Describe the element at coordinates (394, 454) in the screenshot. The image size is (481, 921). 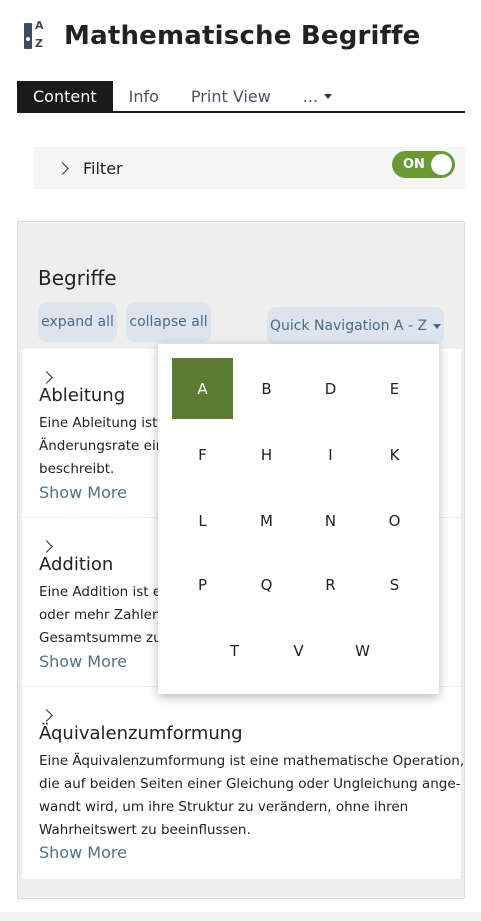
I see `letter-k: K` at that location.